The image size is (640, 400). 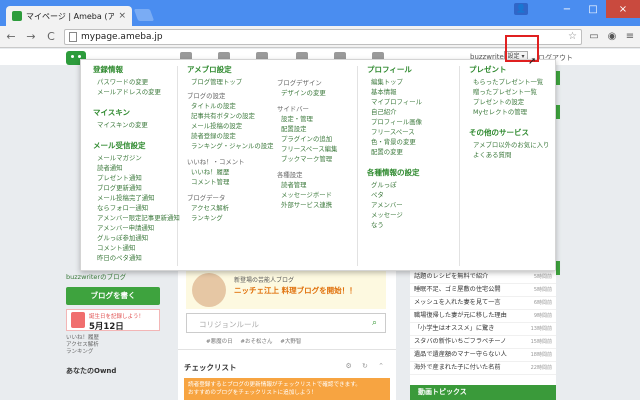 What do you see at coordinates (136, 92) in the screenshot?
I see `menu-item: メールアドレスの変更` at bounding box center [136, 92].